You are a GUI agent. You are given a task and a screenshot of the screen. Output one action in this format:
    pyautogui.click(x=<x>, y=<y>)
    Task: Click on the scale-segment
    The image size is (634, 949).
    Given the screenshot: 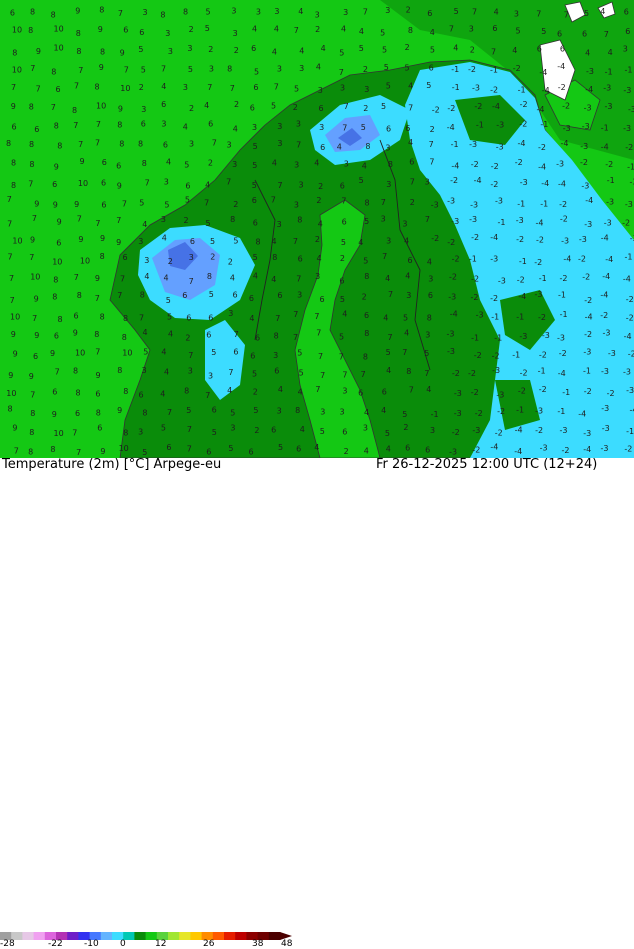 What is the action you would take?
    pyautogui.click(x=230, y=936)
    